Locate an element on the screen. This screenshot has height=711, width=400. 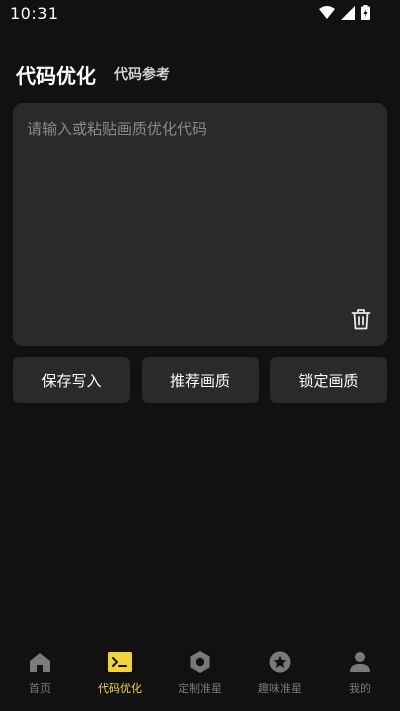
page-title: 代码优化 is located at coordinates (56, 76).